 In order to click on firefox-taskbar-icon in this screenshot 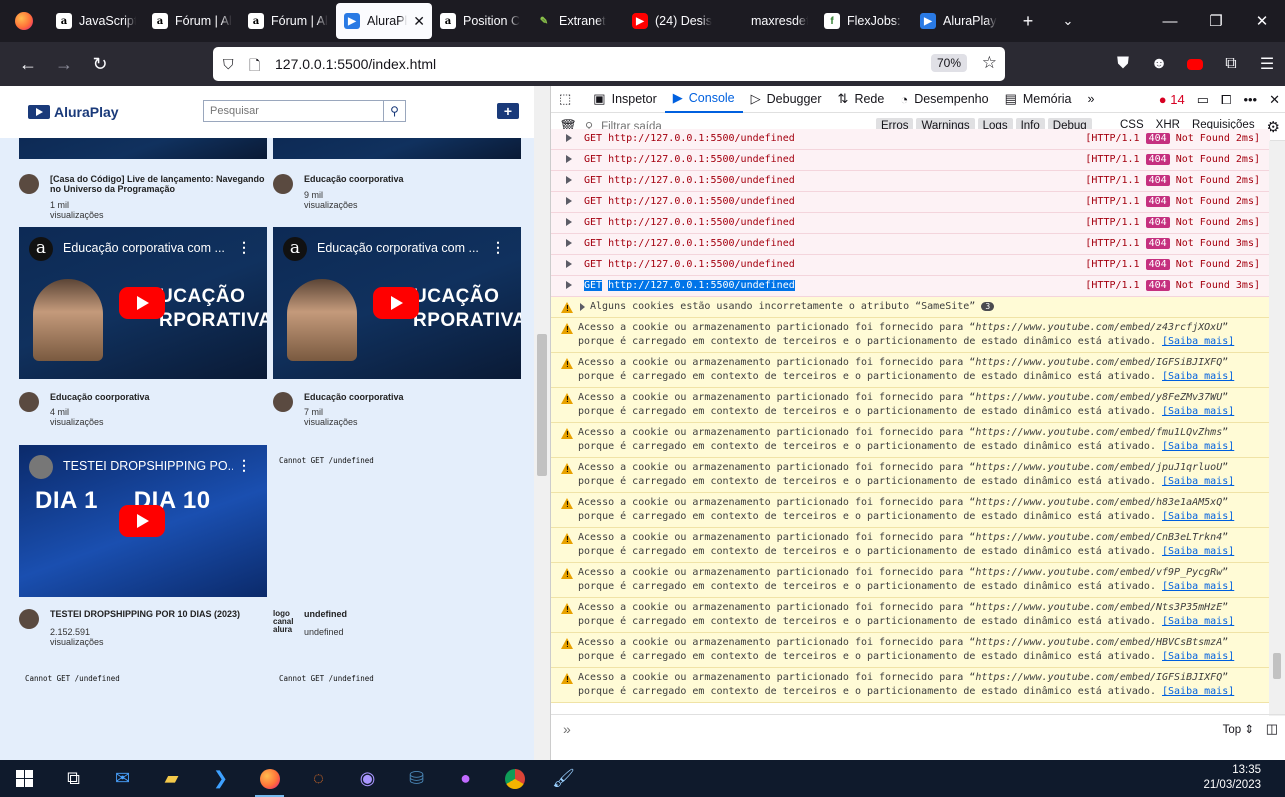, I will do `click(269, 778)`.